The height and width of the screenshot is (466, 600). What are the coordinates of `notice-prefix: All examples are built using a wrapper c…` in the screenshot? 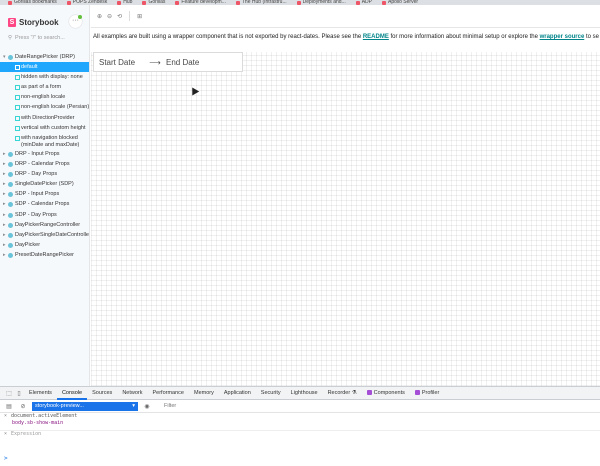 It's located at (227, 37).